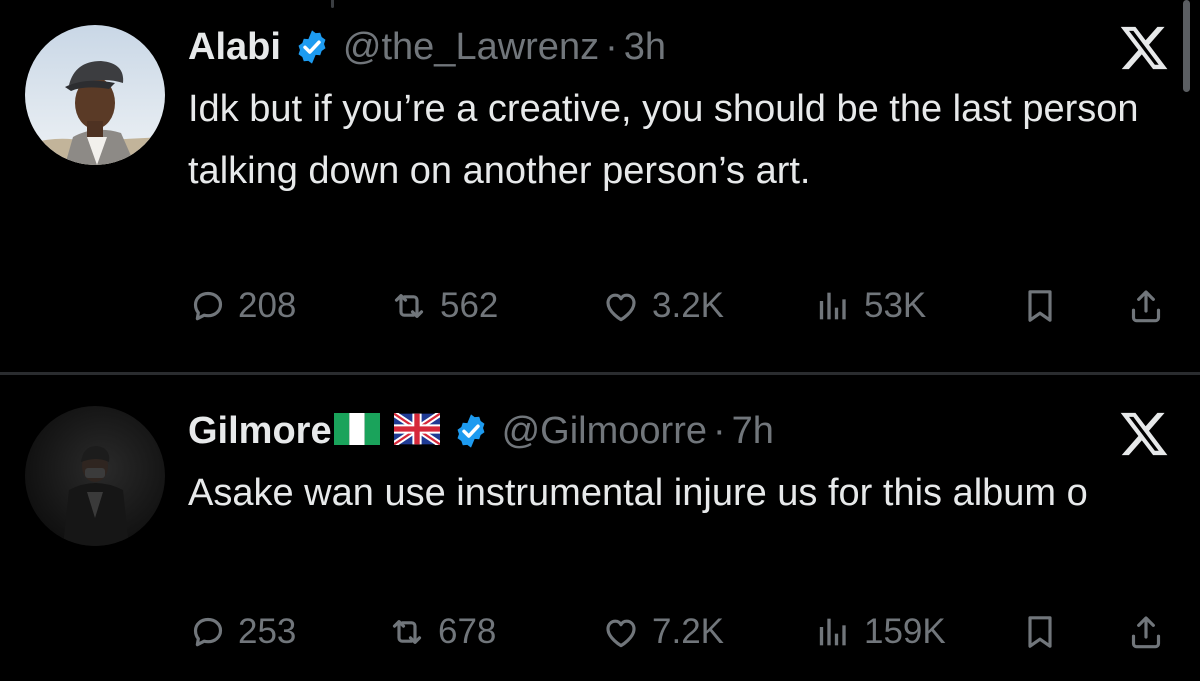 The image size is (1200, 681). I want to click on uk-flag-icon, so click(416, 430).